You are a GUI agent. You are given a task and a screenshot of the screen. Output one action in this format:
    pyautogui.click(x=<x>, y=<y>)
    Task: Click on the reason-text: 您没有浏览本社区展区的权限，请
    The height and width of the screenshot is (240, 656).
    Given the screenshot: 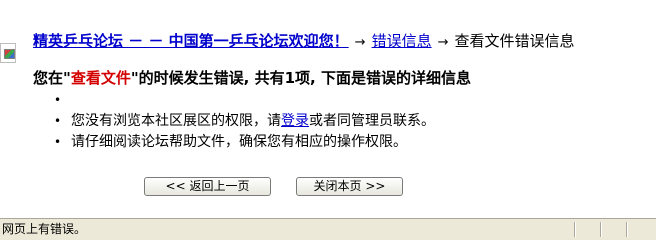 What is the action you would take?
    pyautogui.click(x=176, y=121)
    